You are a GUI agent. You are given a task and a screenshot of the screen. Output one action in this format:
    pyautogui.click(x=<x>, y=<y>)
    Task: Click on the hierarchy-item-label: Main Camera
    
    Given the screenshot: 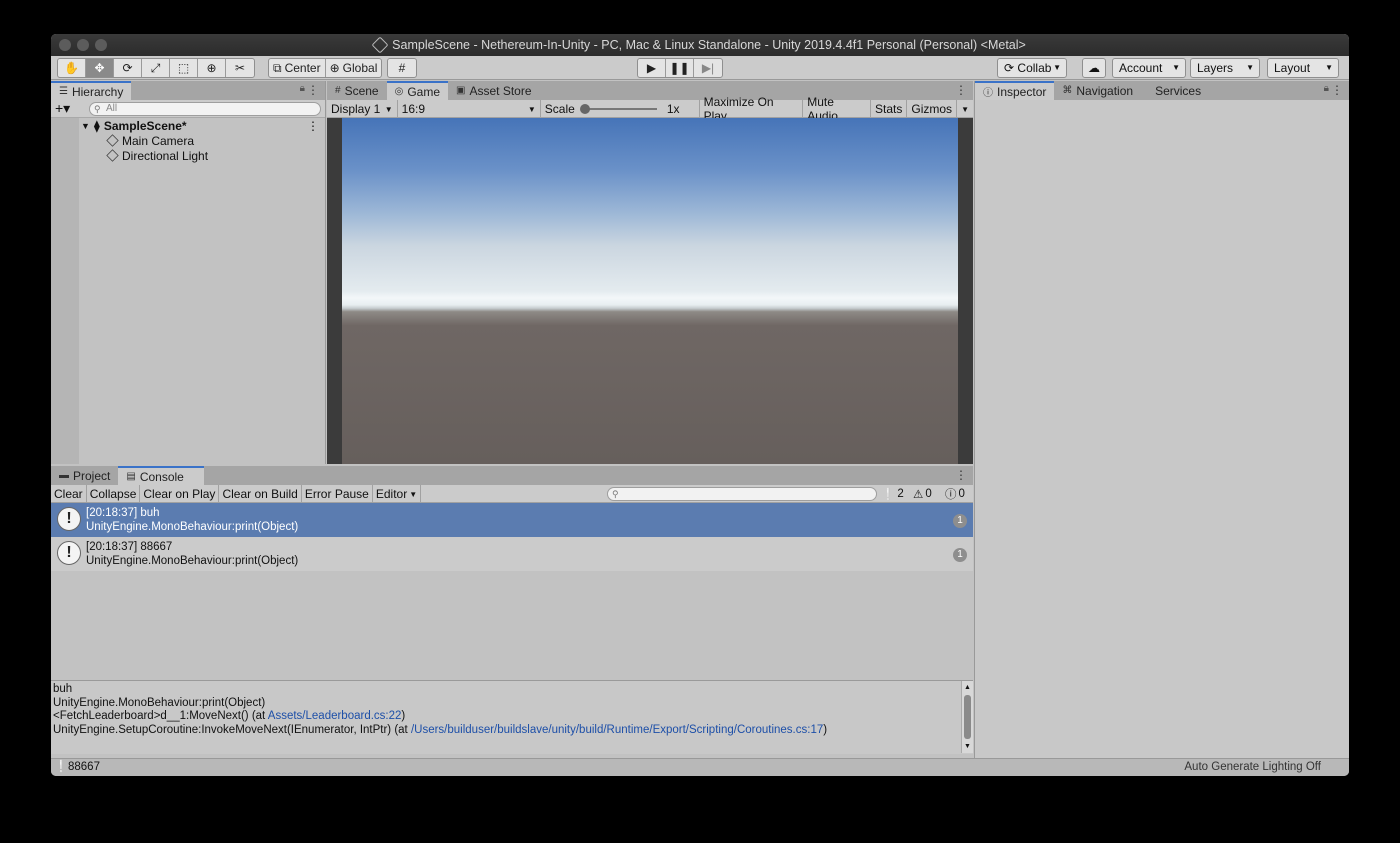 What is the action you would take?
    pyautogui.click(x=158, y=140)
    